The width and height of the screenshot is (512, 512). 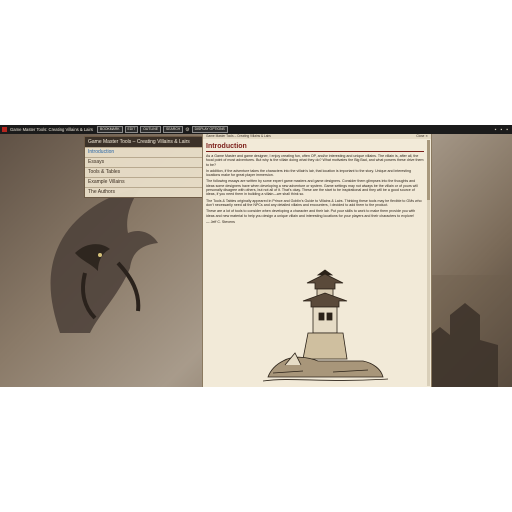 I want to click on page-title: Introduction, so click(x=315, y=147).